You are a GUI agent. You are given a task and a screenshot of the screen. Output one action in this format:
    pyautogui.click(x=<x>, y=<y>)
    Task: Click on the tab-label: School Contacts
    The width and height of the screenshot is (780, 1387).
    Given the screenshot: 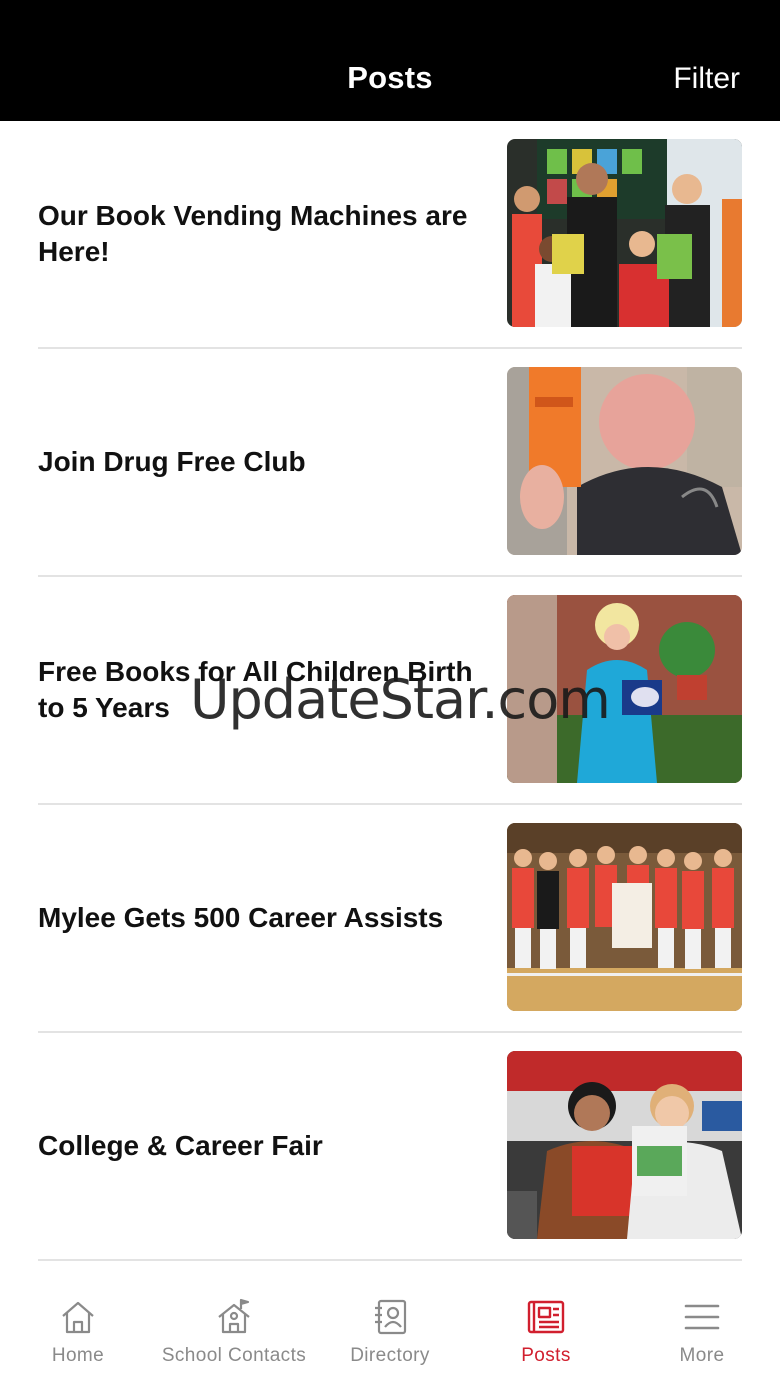 What is the action you would take?
    pyautogui.click(x=234, y=1355)
    